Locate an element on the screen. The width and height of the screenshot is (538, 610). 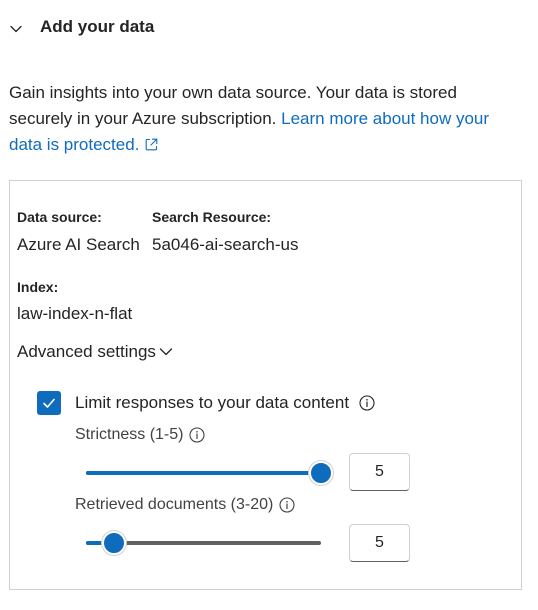
advanced-settings-toggle: Advanced settings is located at coordinates (95, 352).